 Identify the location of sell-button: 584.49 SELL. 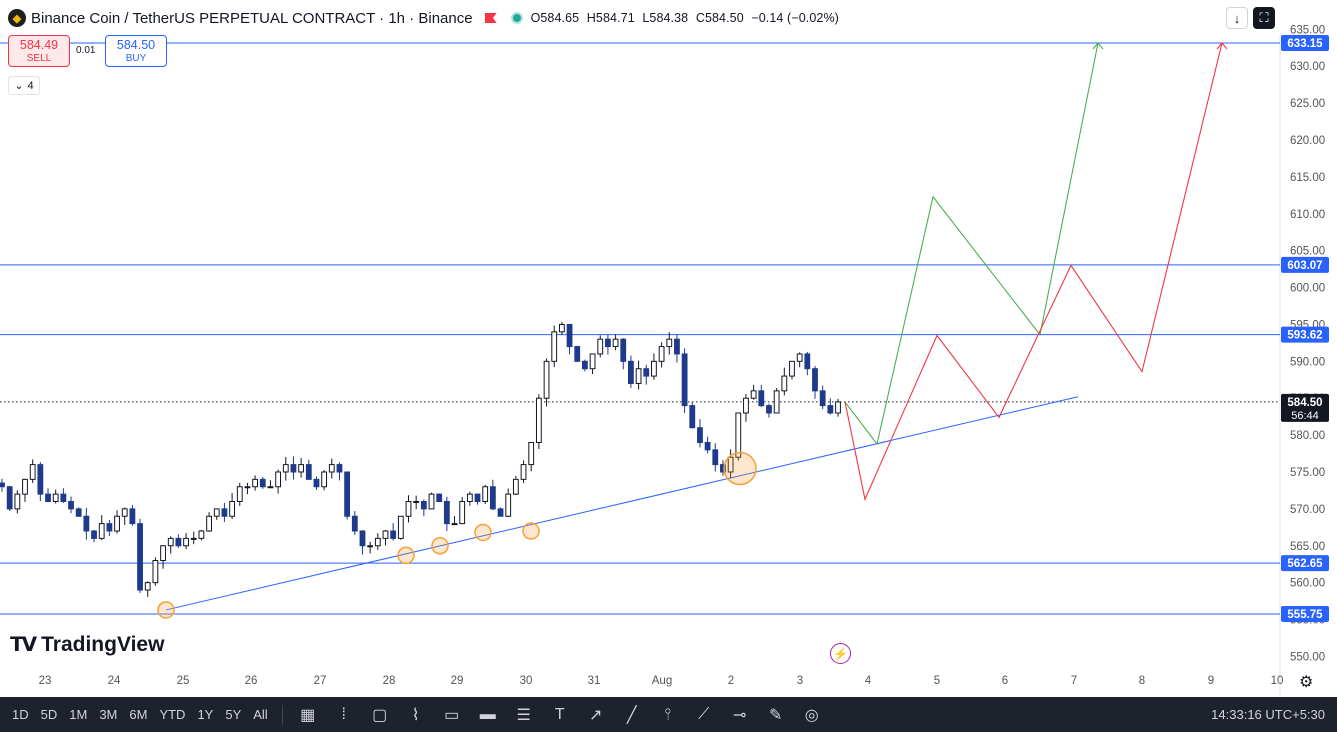
(39, 51).